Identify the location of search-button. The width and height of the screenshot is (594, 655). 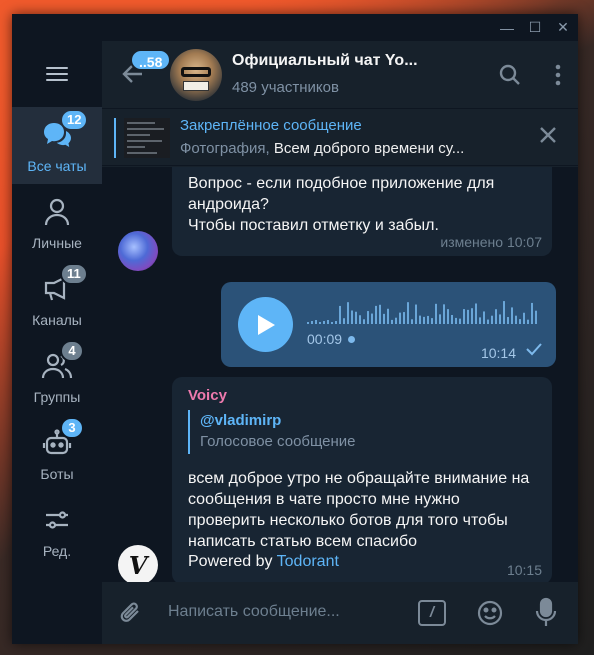
(510, 75).